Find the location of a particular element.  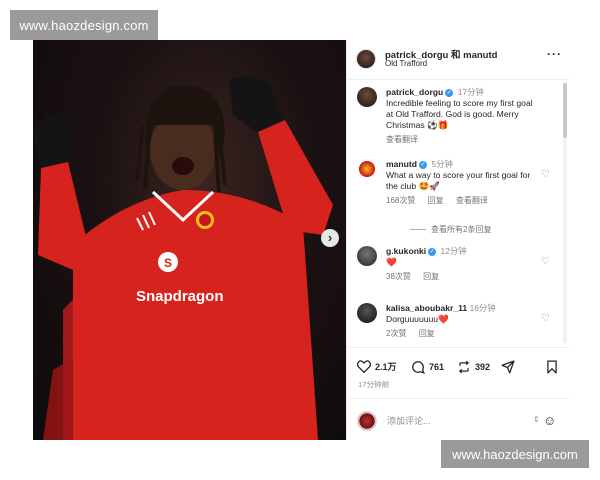

comment-time: 5分钟 is located at coordinates (442, 164).